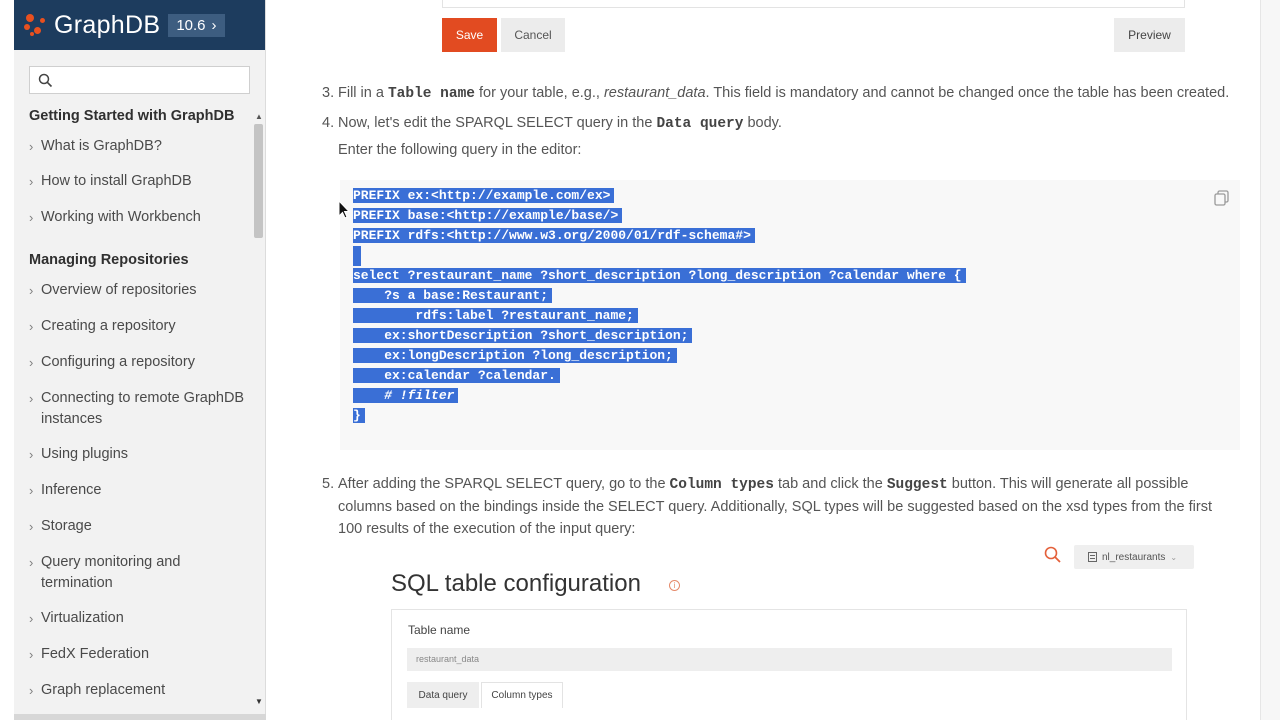 Image resolution: width=1280 pixels, height=720 pixels. Describe the element at coordinates (357, 256) in the screenshot. I see `code-line` at that location.